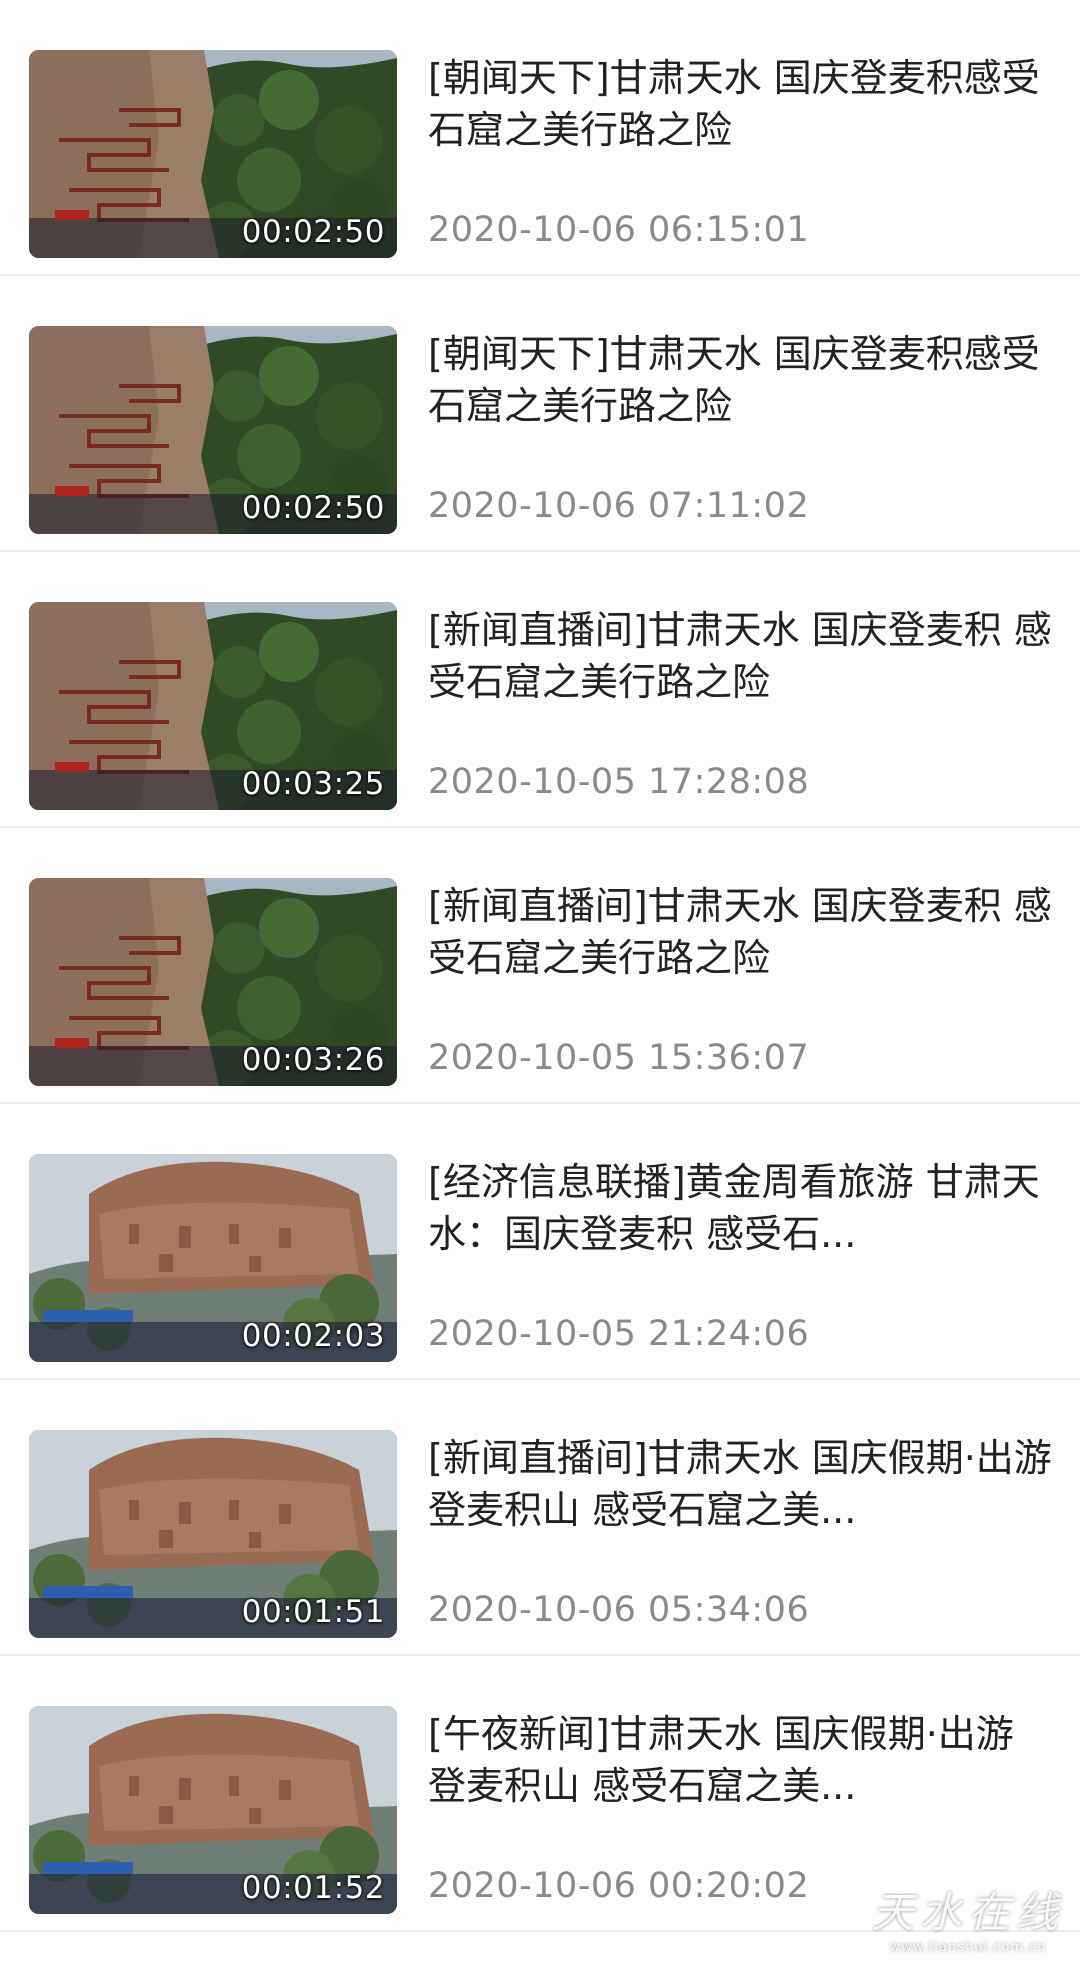 The height and width of the screenshot is (1967, 1080). I want to click on video-duration: 00:03:25, so click(313, 784).